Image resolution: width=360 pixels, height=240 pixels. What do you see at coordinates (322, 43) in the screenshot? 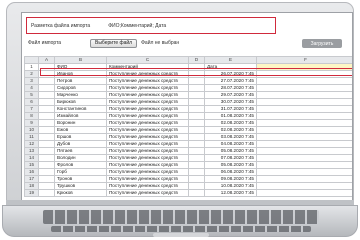
I see `load-button: Загрузить` at bounding box center [322, 43].